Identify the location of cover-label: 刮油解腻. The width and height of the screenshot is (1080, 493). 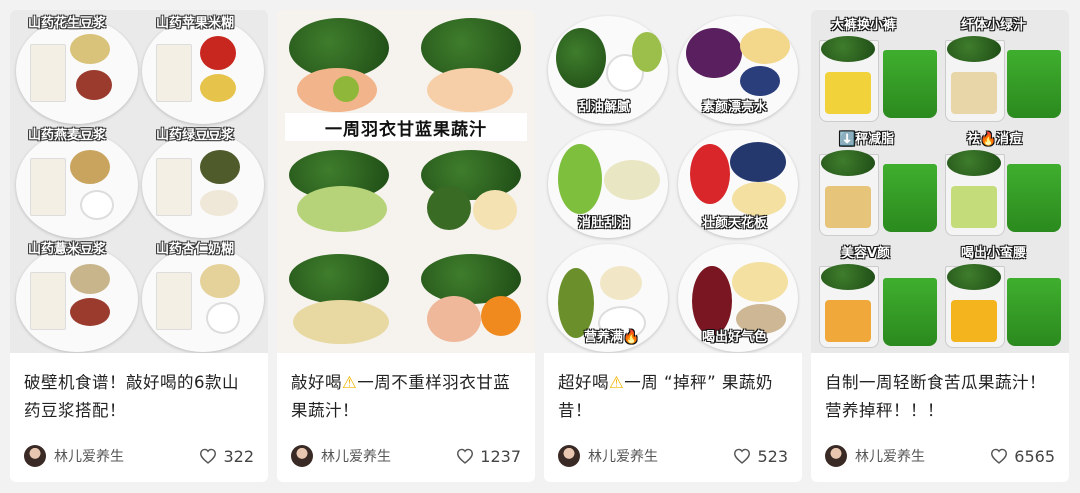
(604, 107).